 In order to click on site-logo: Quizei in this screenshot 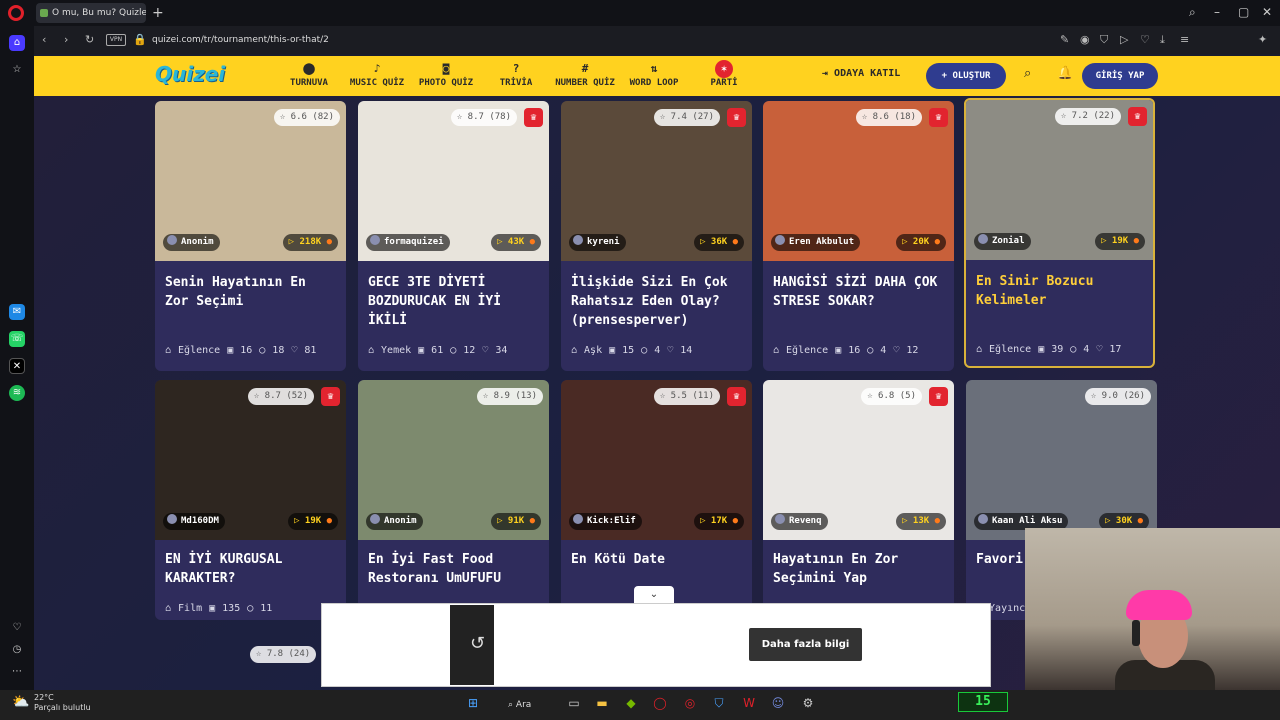, I will do `click(190, 74)`.